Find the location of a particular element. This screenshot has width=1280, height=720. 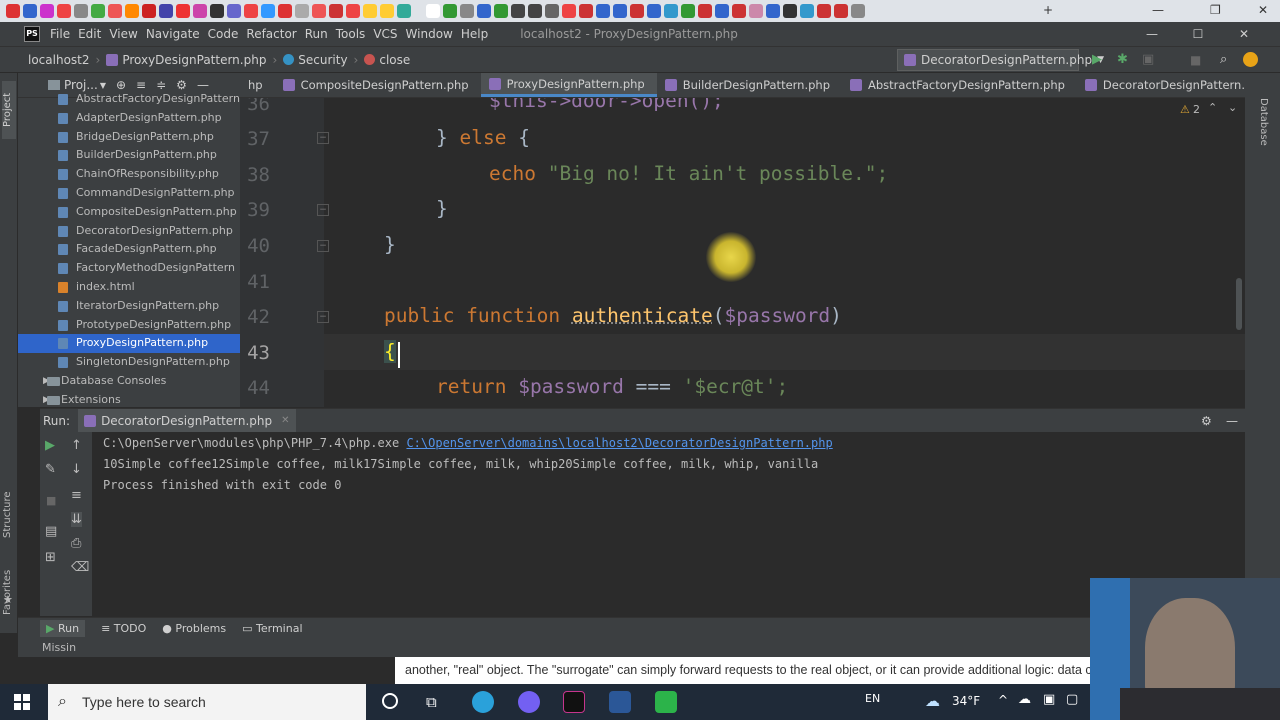

tree-item-selected: ProxyDesignPattern.php is located at coordinates (129, 344).